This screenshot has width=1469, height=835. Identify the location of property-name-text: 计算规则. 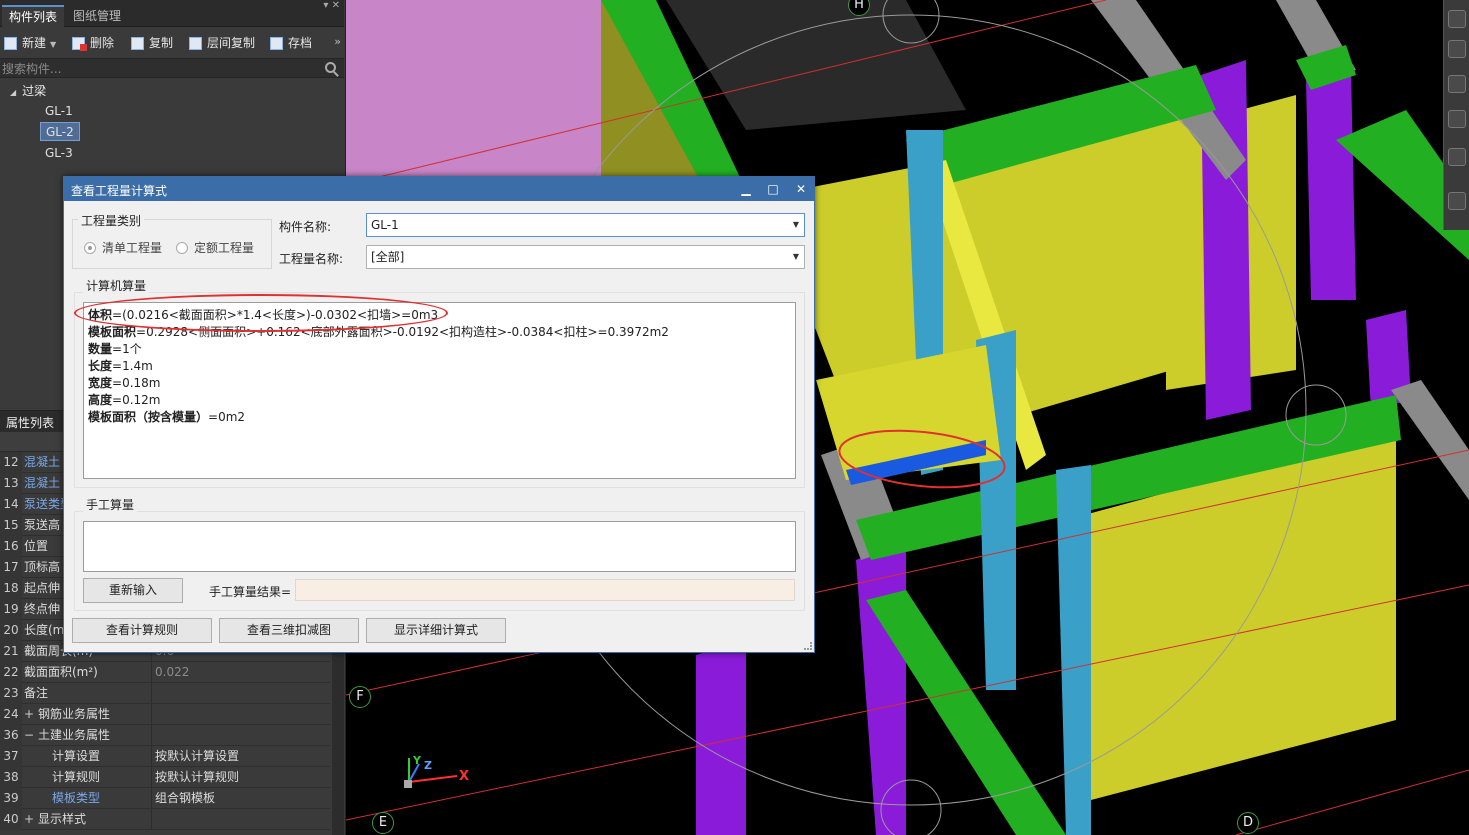
(76, 777).